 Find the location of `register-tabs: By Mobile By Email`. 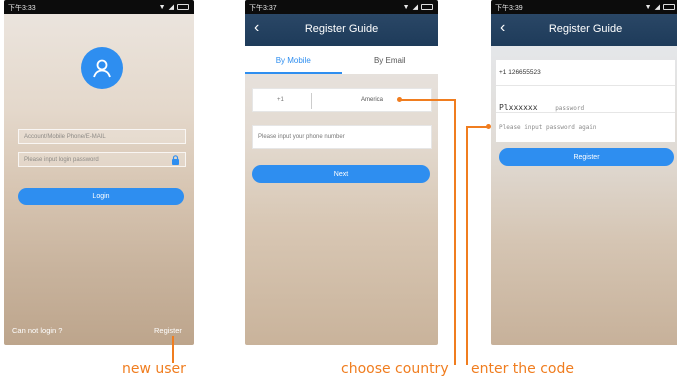

register-tabs: By Mobile By Email is located at coordinates (341, 60).